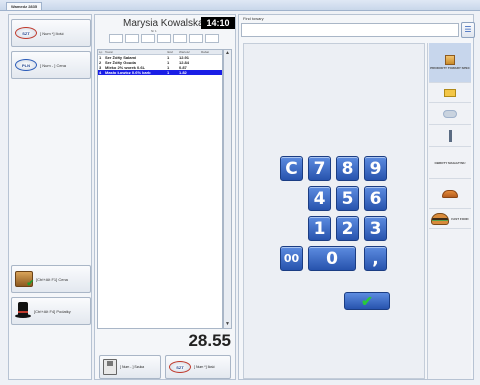 The image size is (480, 385). Describe the element at coordinates (110, 367) in the screenshot. I see `floppy-icon` at that location.